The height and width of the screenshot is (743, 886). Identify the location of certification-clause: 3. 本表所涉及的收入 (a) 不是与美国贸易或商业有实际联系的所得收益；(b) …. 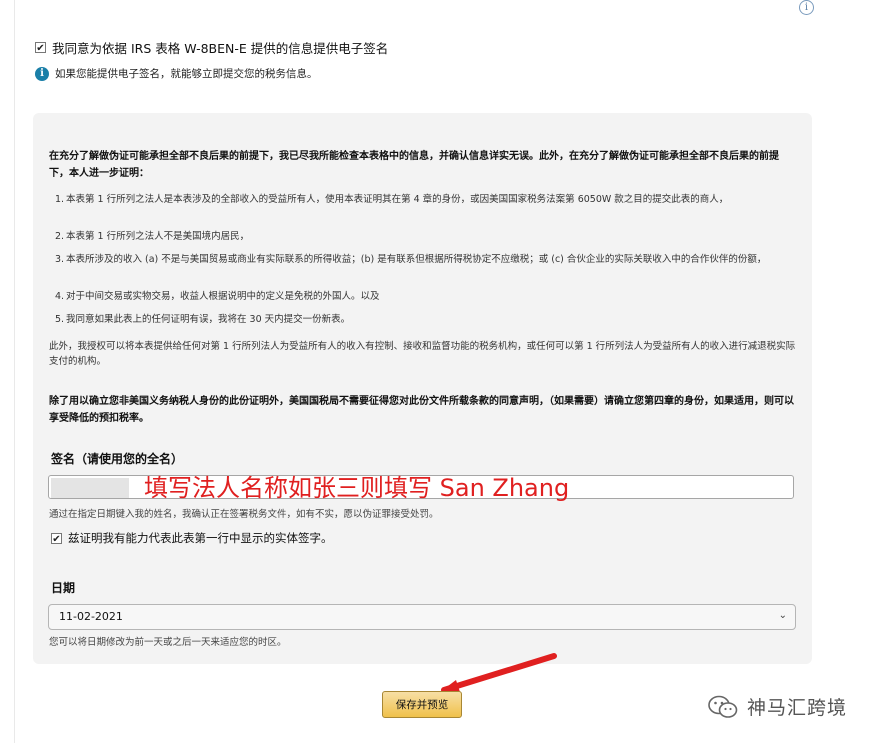
(424, 260).